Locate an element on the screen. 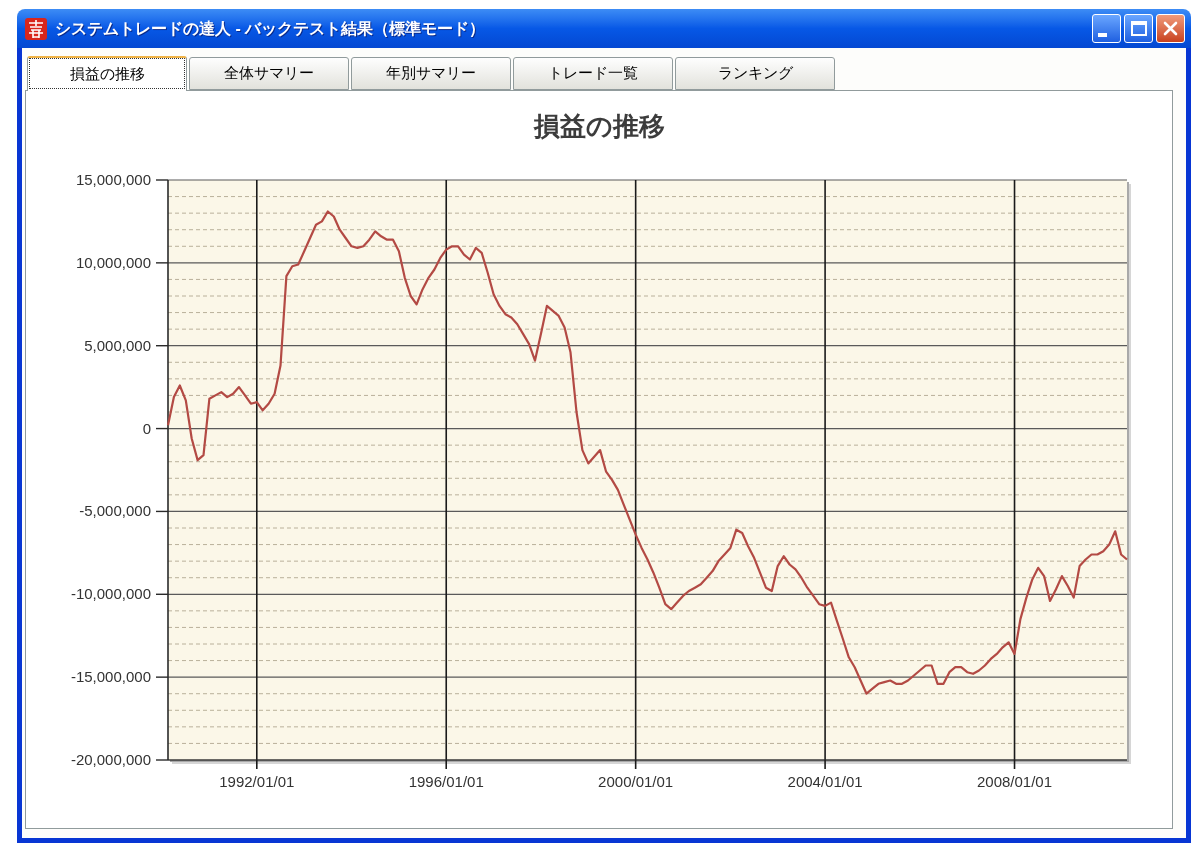 This screenshot has width=1200, height=855. close-icon is located at coordinates (1170, 28).